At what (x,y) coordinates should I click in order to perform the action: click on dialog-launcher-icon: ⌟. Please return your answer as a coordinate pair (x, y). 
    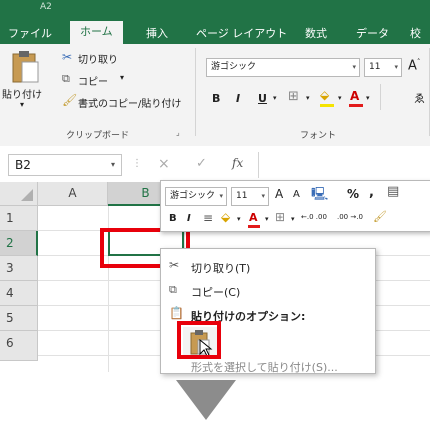
    Looking at the image, I should click on (178, 132).